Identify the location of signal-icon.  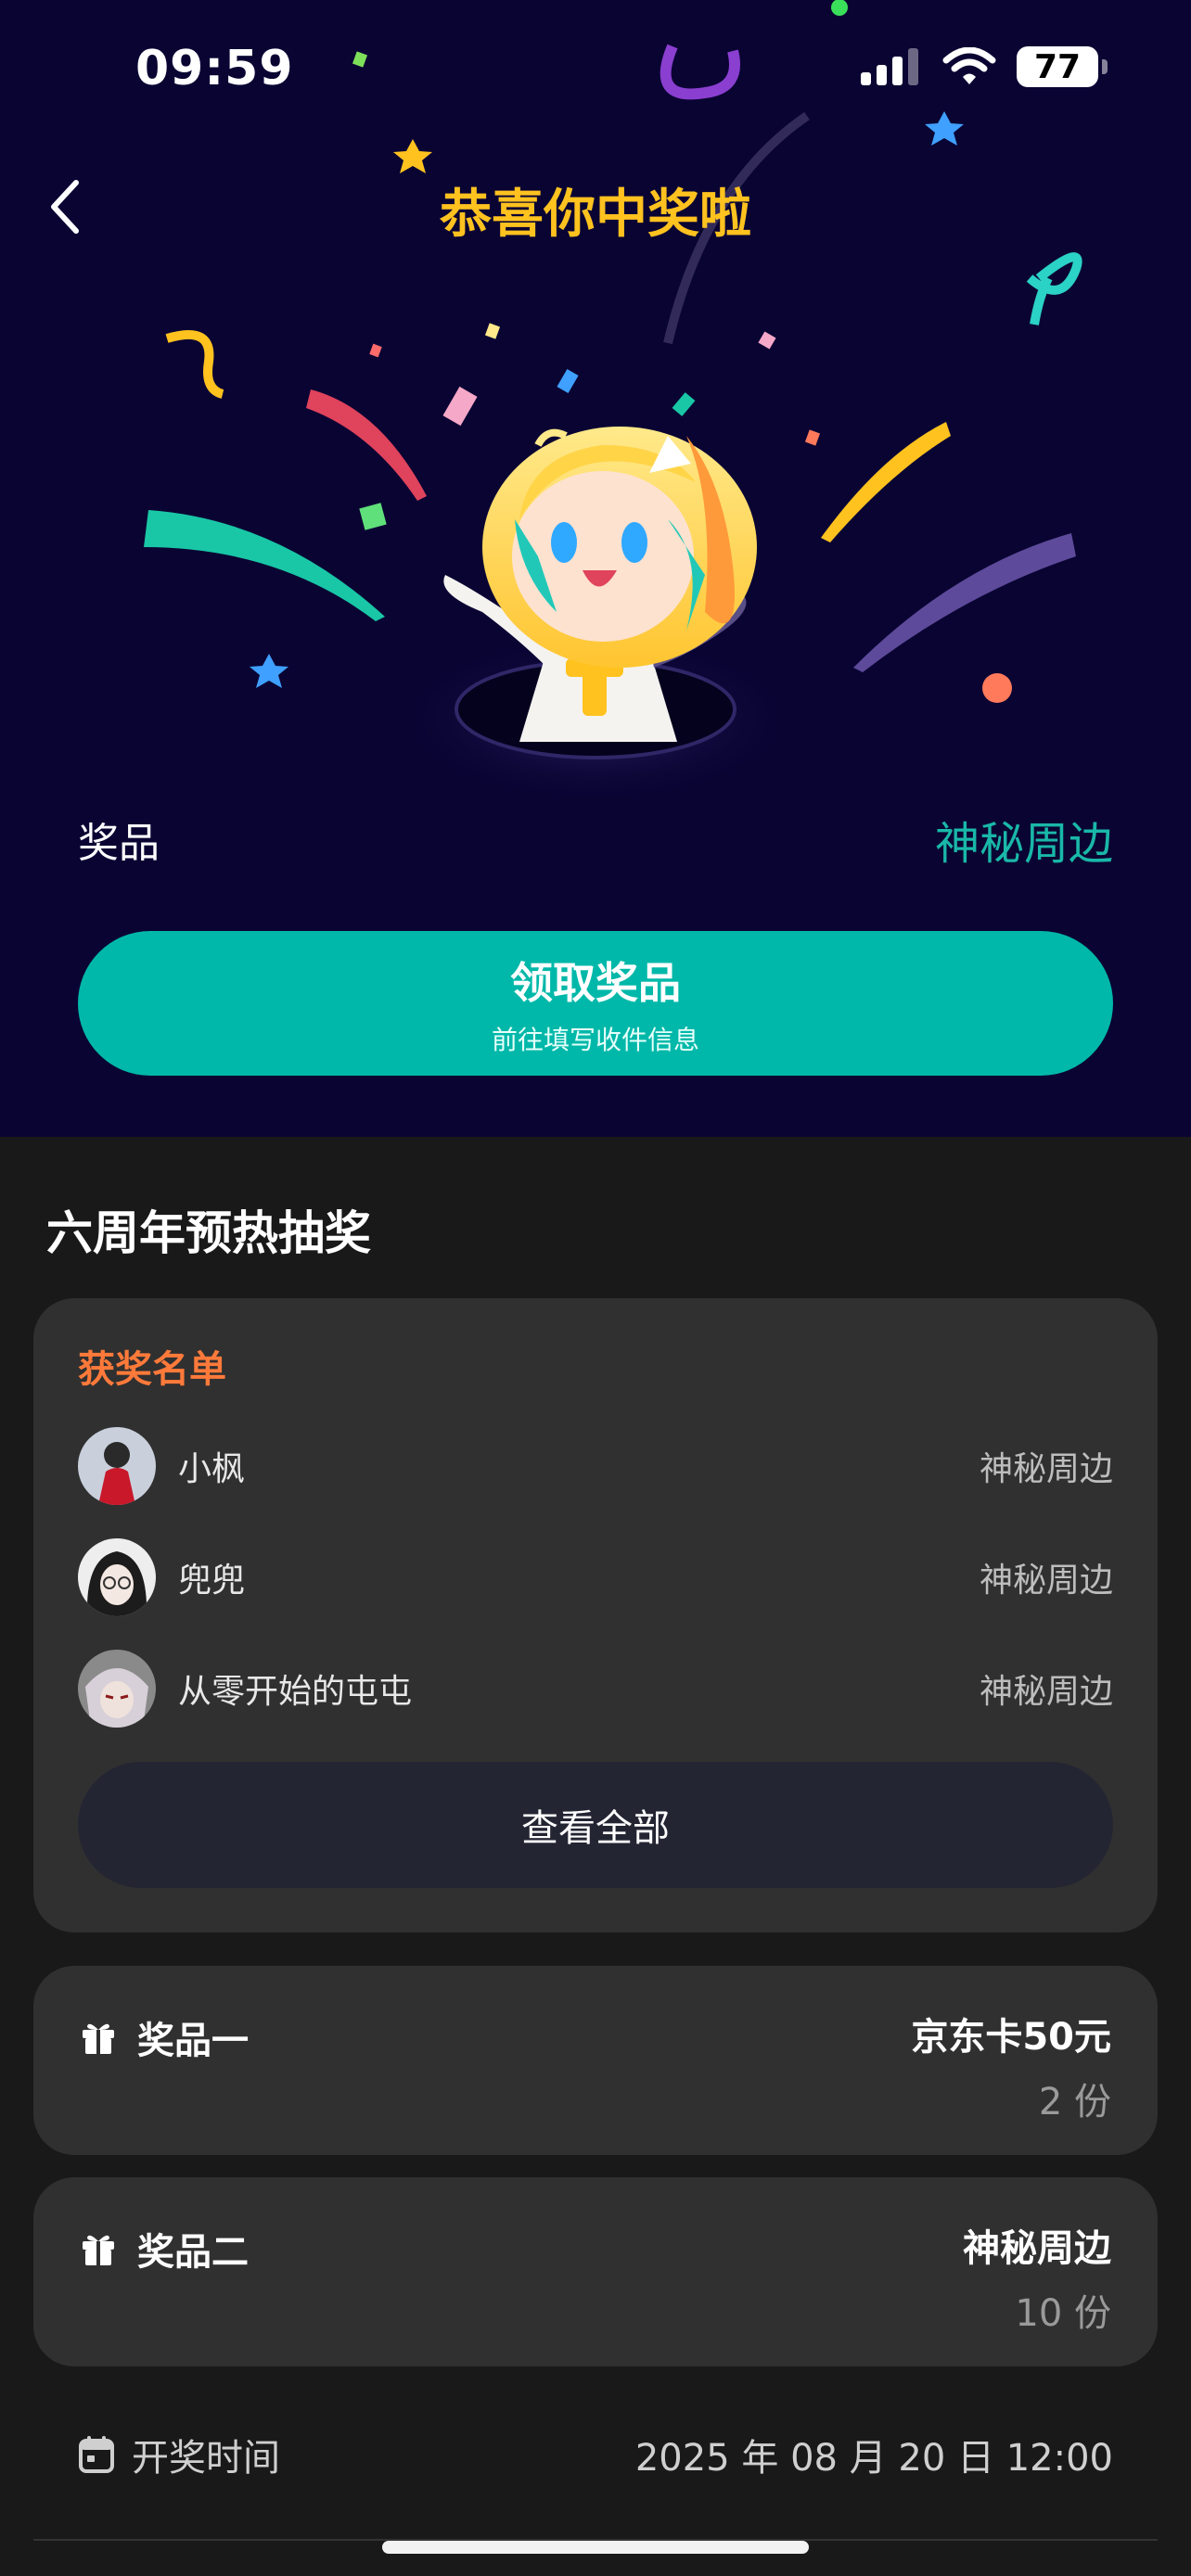
(889, 66).